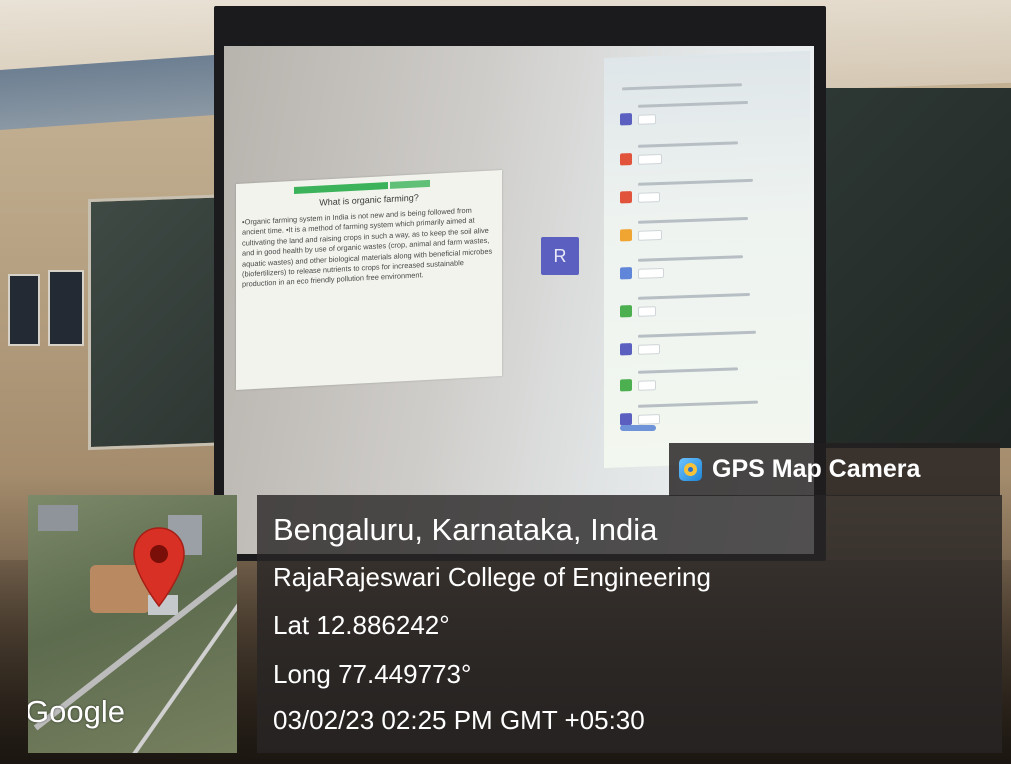  Describe the element at coordinates (638, 428) in the screenshot. I see `chat-send-button` at that location.